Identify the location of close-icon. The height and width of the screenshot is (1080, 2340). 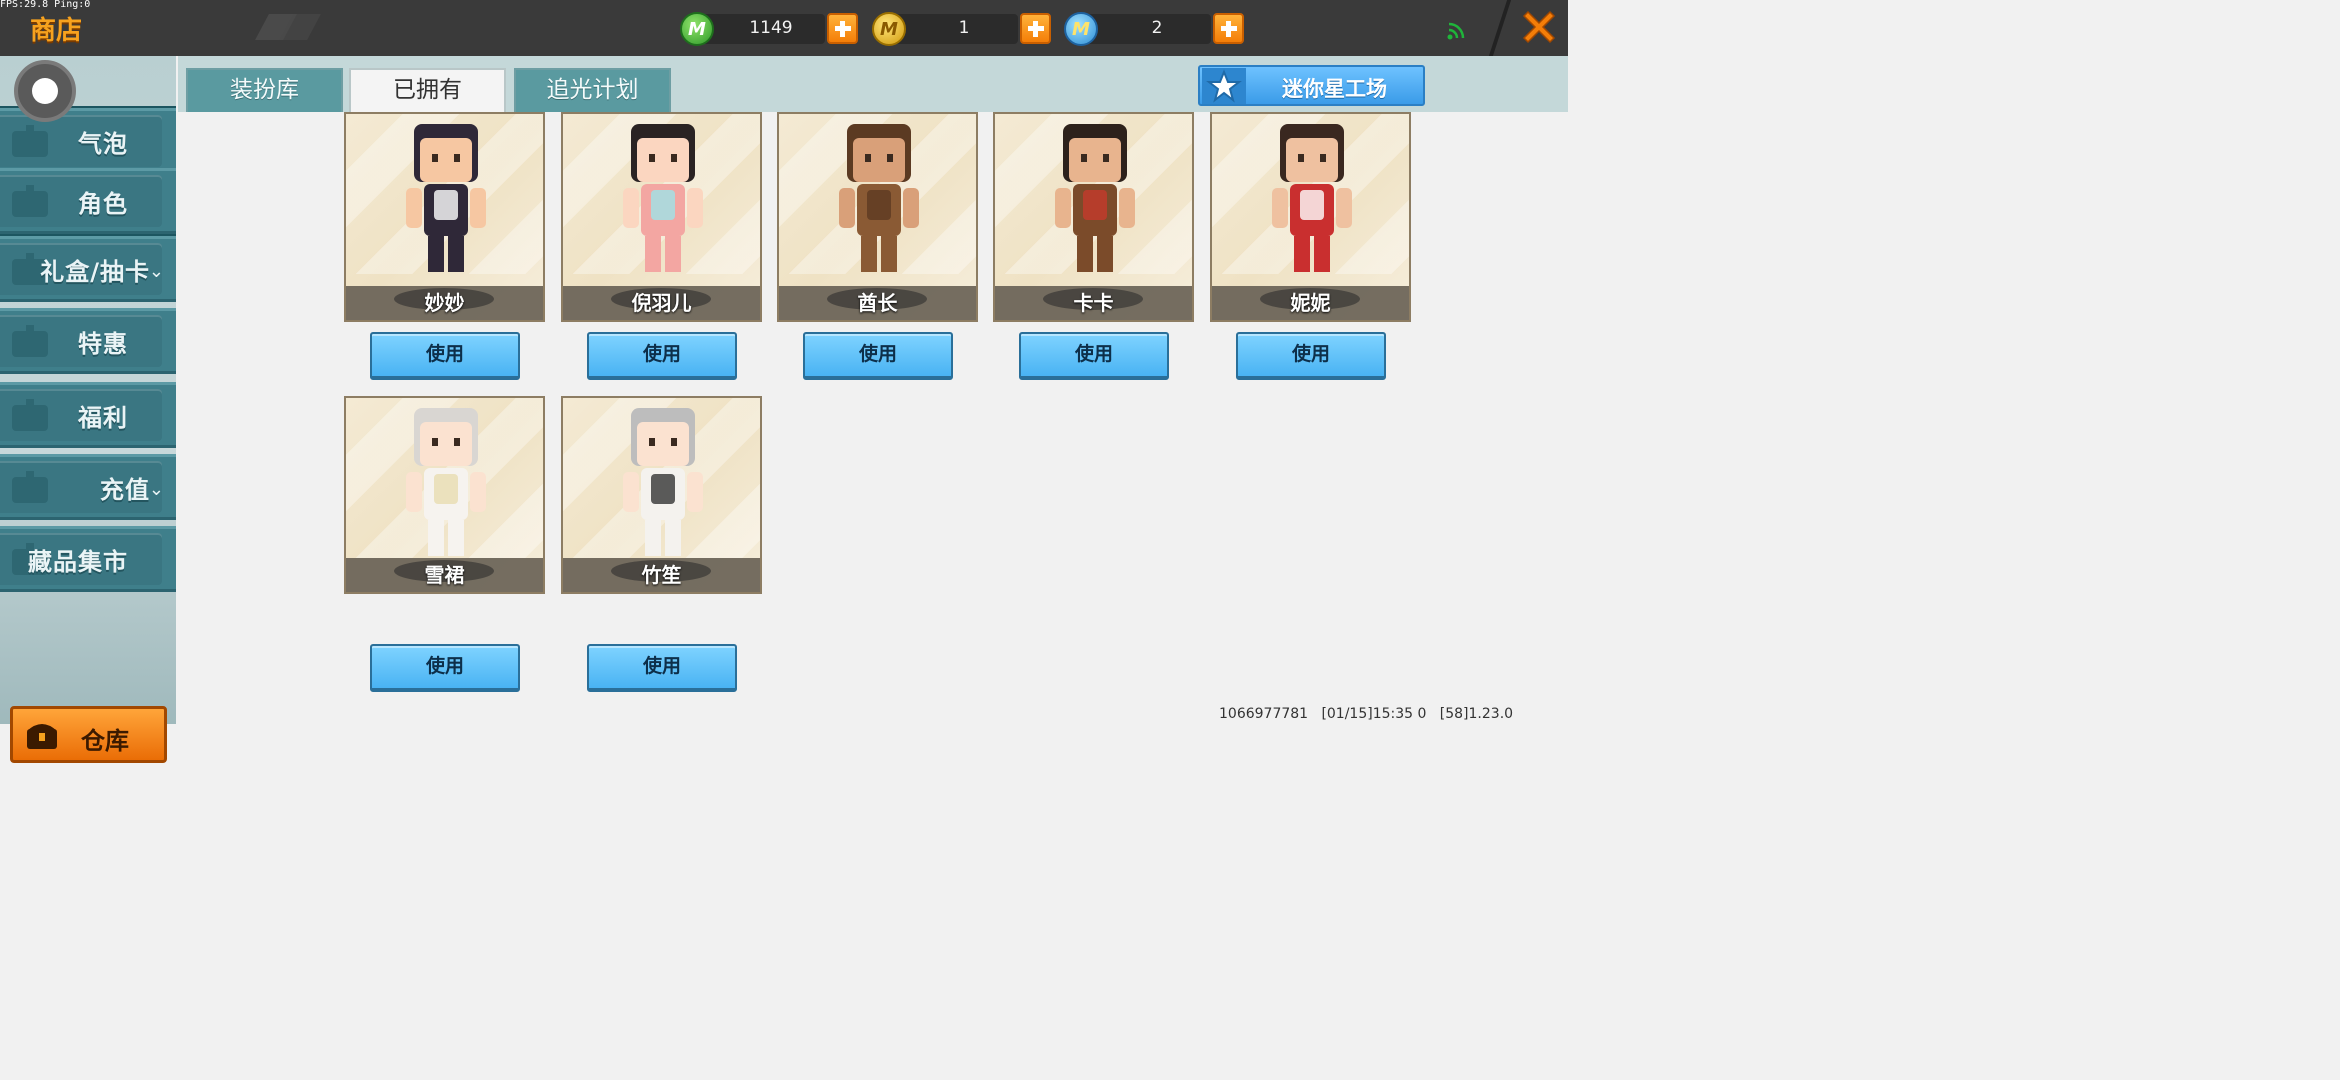
(1539, 27).